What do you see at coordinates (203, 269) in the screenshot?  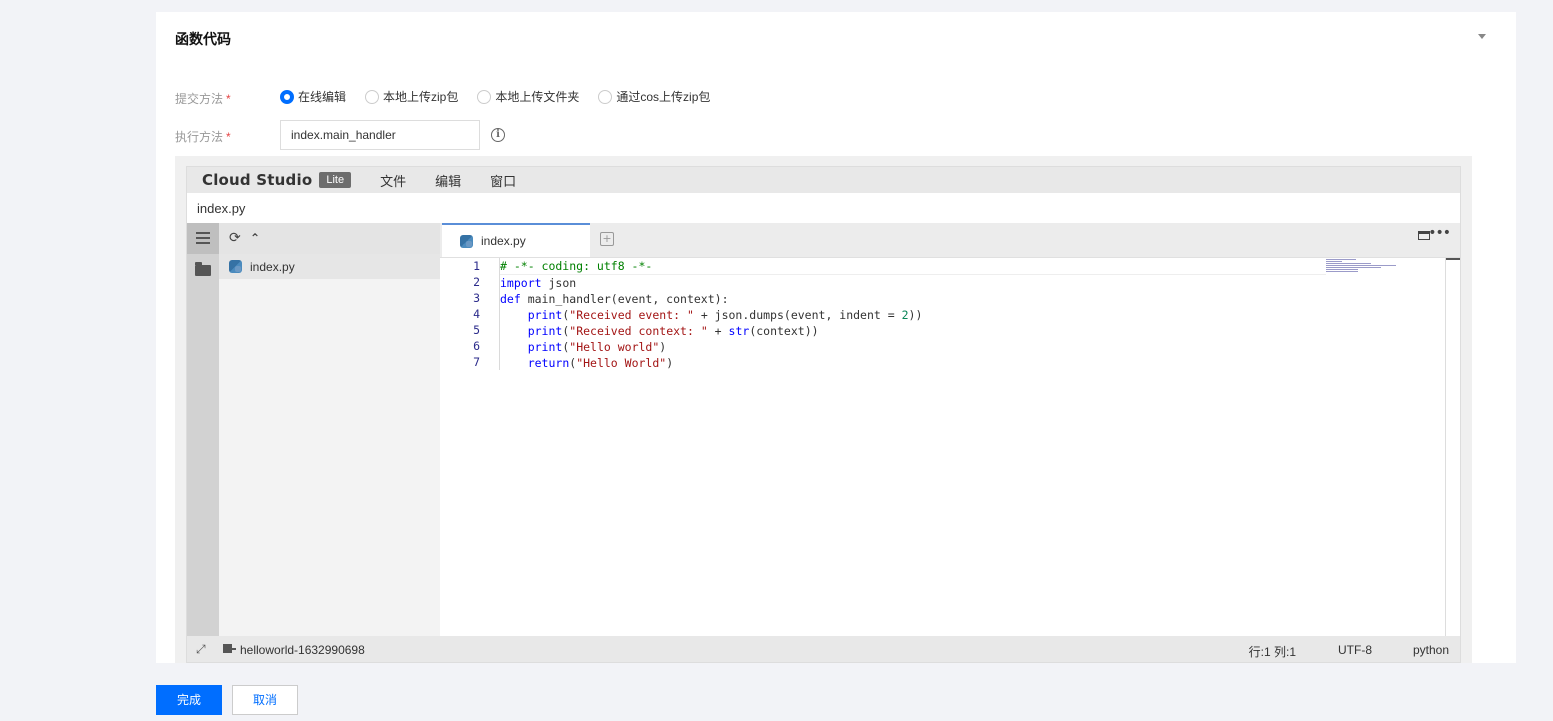 I see `folder-open-icon` at bounding box center [203, 269].